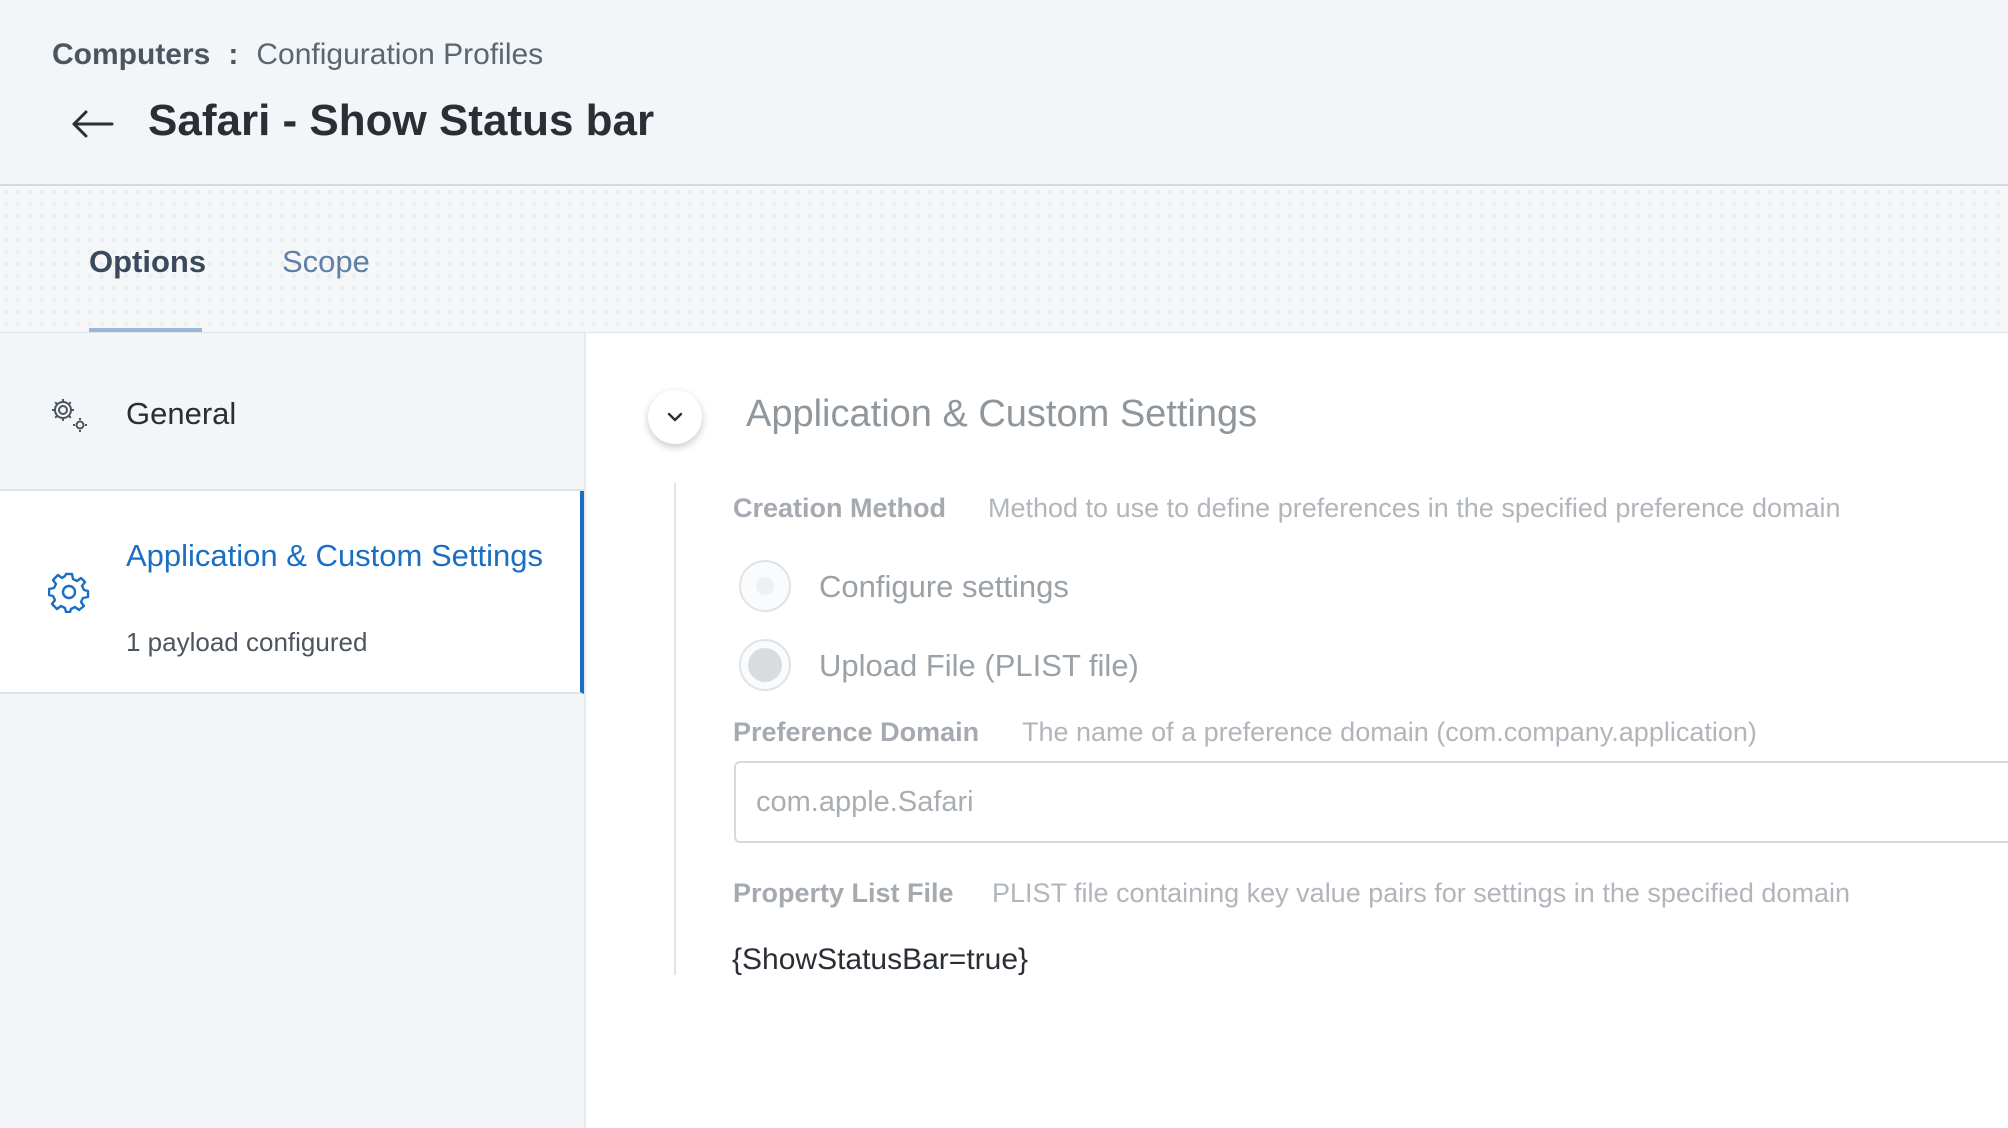 The image size is (2008, 1128). I want to click on gears-icon, so click(70, 415).